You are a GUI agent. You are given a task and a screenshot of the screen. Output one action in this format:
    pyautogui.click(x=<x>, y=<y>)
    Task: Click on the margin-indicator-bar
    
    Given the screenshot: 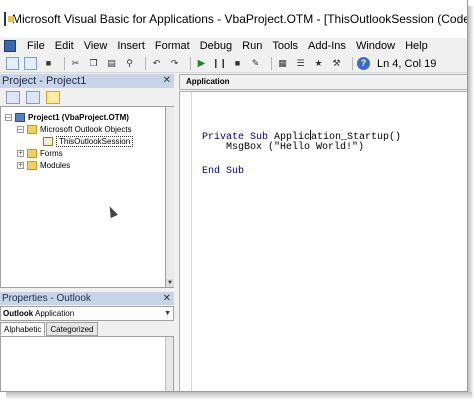 What is the action you would take?
    pyautogui.click(x=186, y=241)
    